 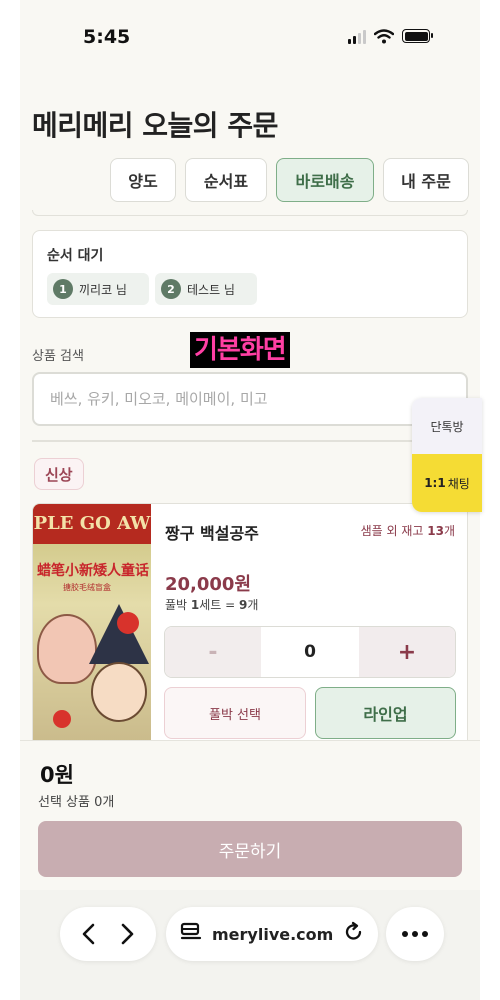 I want to click on cellular-signal-icon, so click(x=357, y=36).